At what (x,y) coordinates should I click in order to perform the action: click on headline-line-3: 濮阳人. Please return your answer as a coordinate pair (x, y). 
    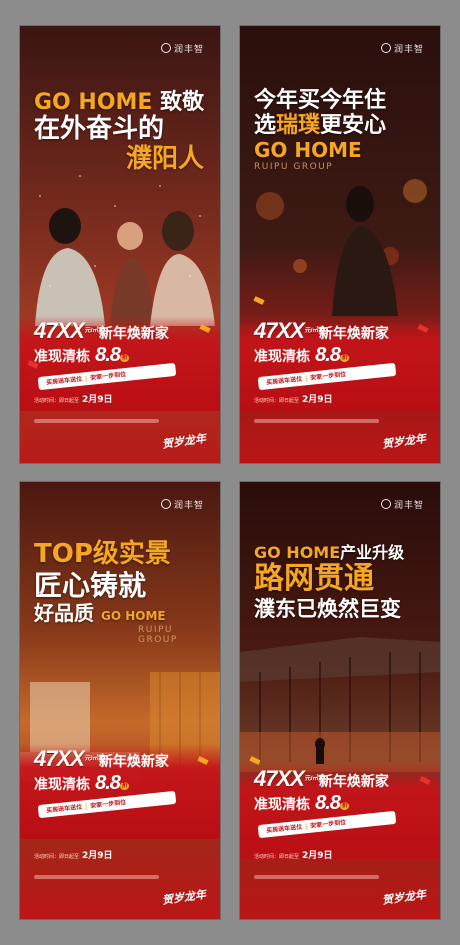
    Looking at the image, I should click on (164, 159).